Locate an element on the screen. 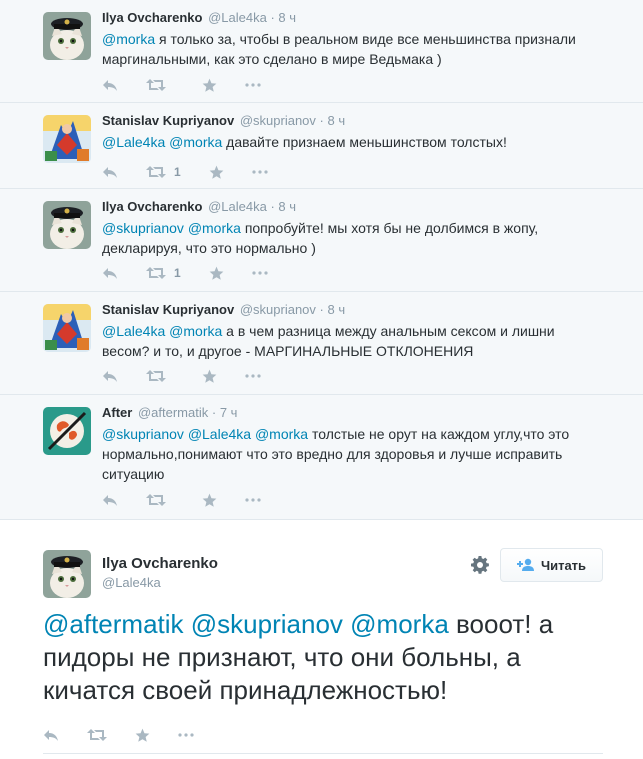 This screenshot has height=759, width=643. follow-label: Читать is located at coordinates (563, 565).